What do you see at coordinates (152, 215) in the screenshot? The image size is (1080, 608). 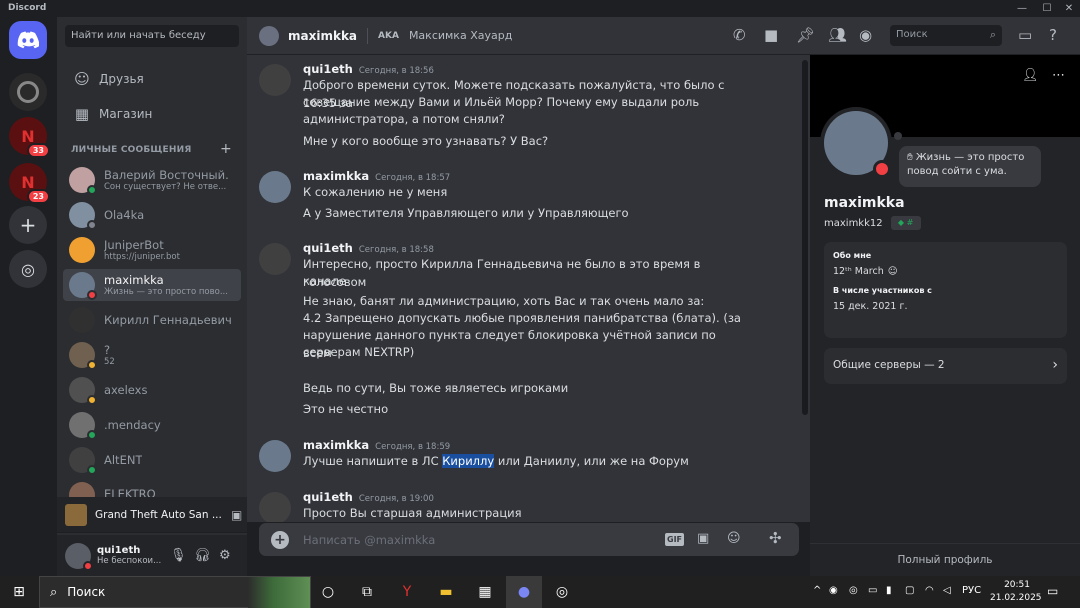 I see `dm-item: Ola4ka` at bounding box center [152, 215].